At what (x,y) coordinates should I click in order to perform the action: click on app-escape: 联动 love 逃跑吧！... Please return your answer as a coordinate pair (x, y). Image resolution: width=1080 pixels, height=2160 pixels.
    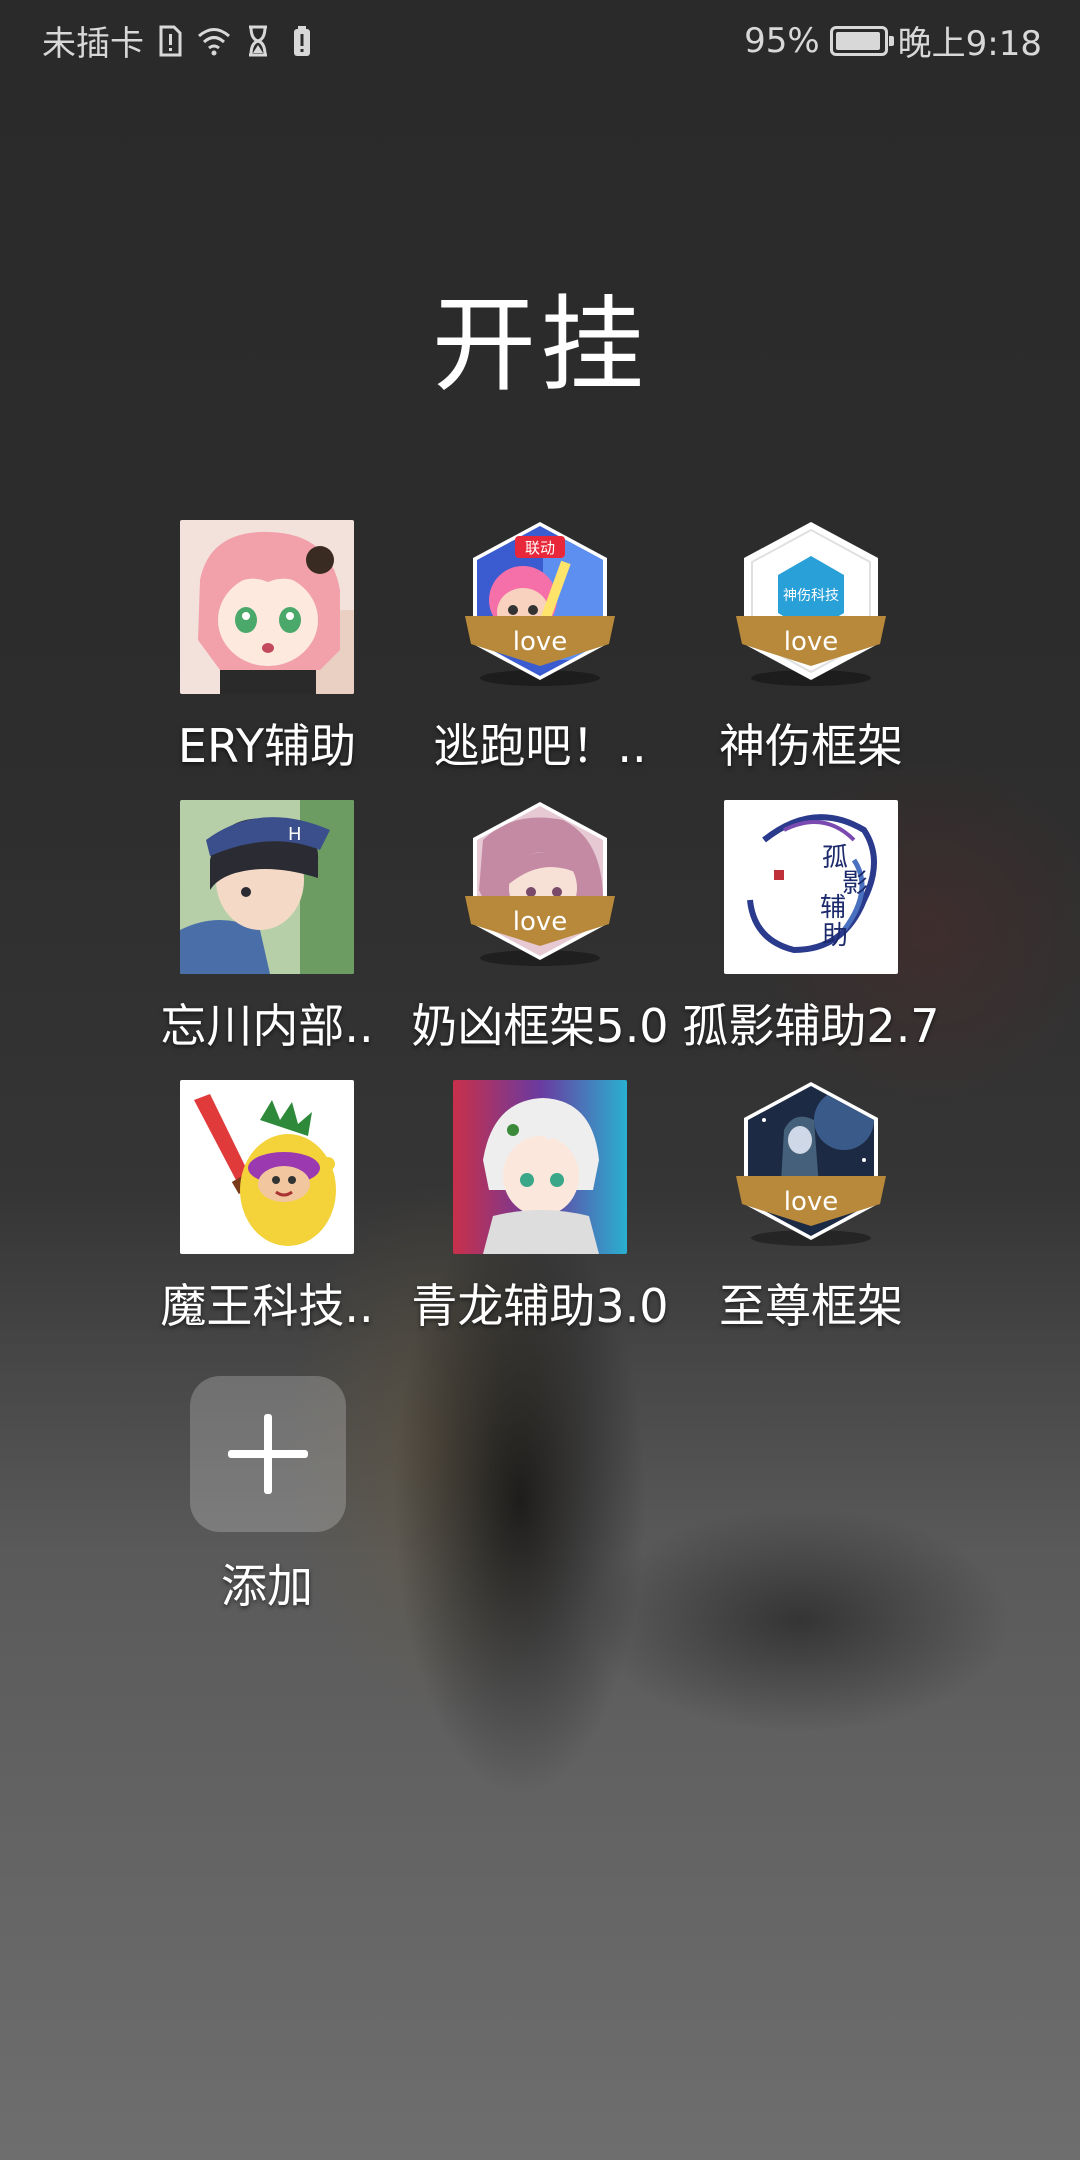
    Looking at the image, I should click on (540, 650).